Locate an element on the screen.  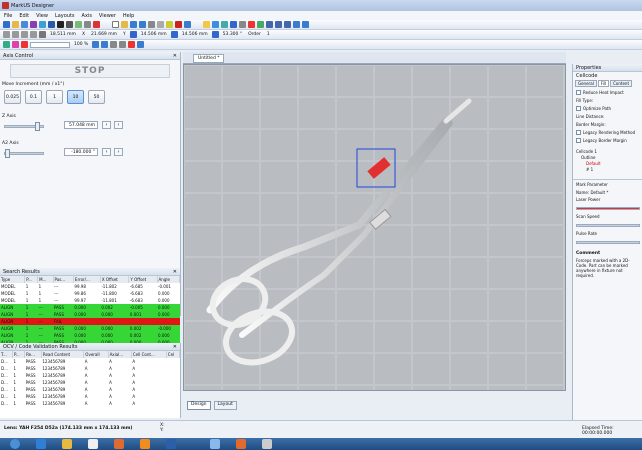
column-header: Cel is located at coordinates (173, 354).